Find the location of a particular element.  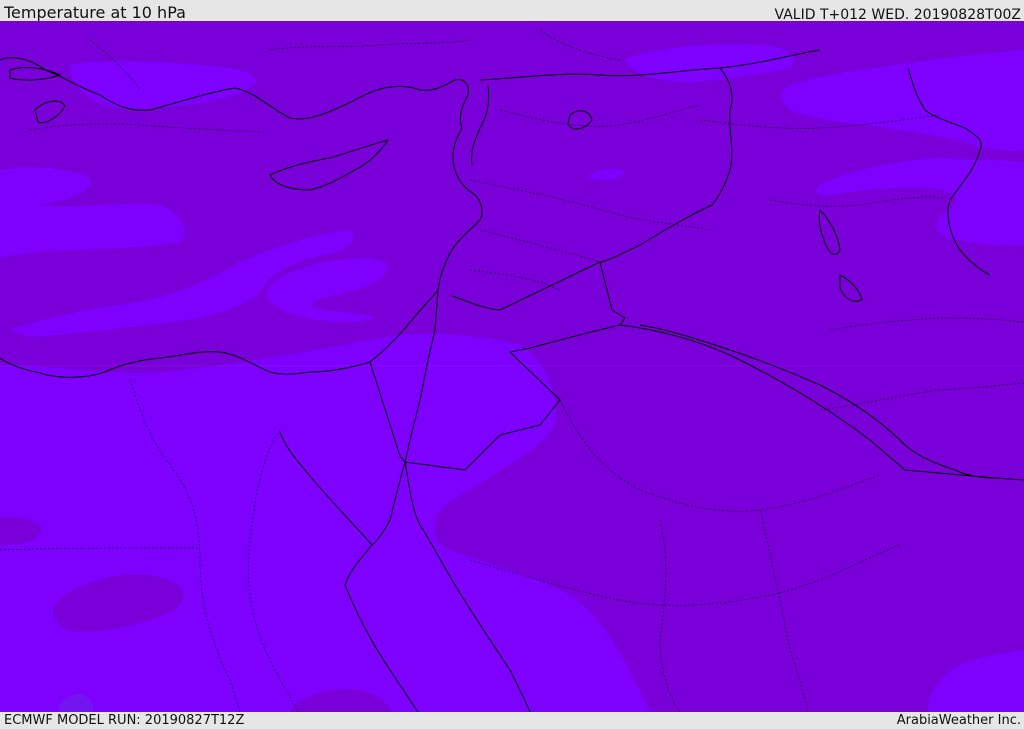

model-run: ECMWF MODEL RUN: 20190827T12Z is located at coordinates (124, 720).